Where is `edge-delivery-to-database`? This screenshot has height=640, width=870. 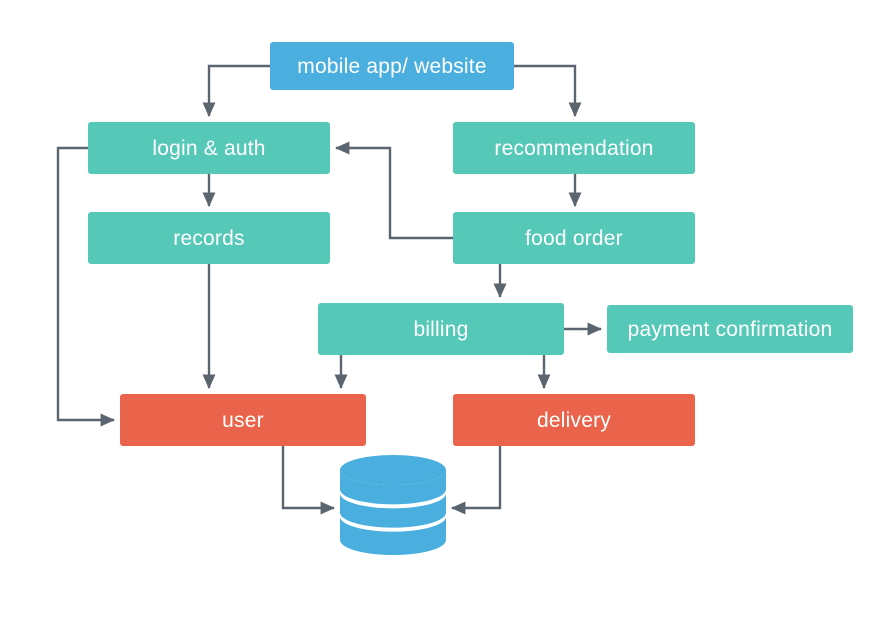
edge-delivery-to-database is located at coordinates (476, 480).